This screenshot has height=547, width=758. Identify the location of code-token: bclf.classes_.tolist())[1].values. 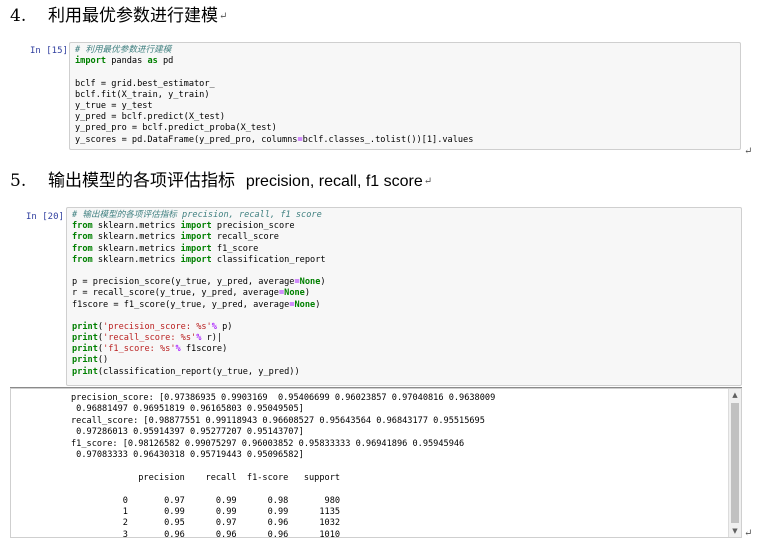
(388, 139).